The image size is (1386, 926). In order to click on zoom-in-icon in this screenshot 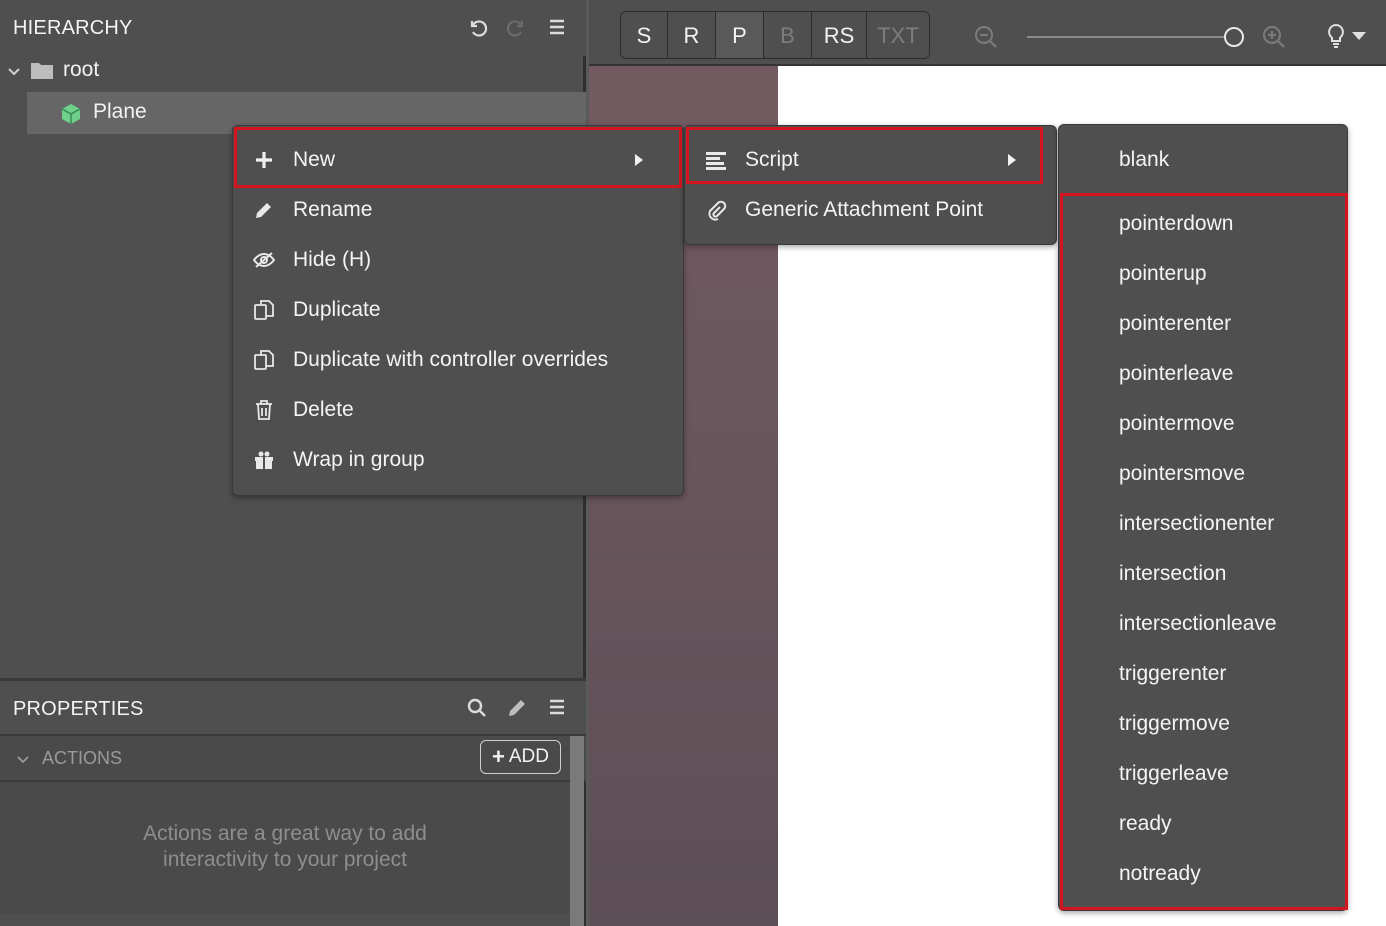, I will do `click(1274, 37)`.